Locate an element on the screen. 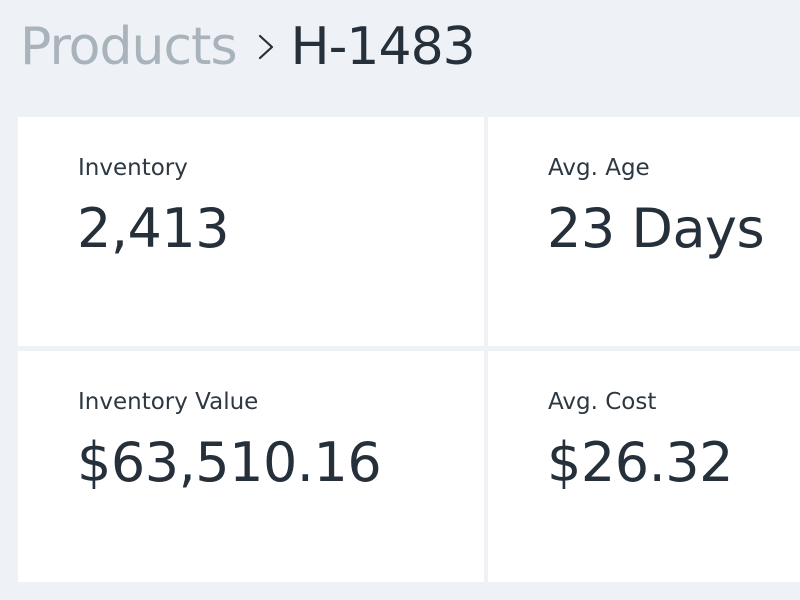  stat-value: 23 Days is located at coordinates (656, 228).